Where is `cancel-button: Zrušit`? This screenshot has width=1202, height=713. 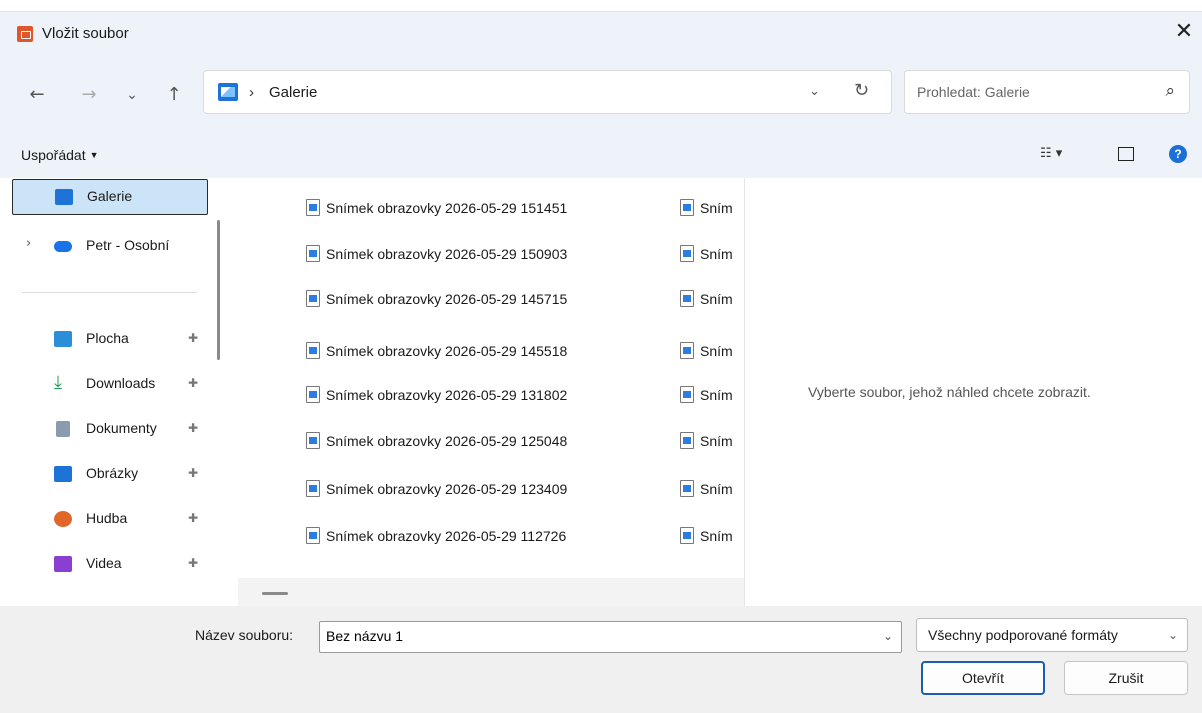
cancel-button: Zrušit is located at coordinates (1126, 678).